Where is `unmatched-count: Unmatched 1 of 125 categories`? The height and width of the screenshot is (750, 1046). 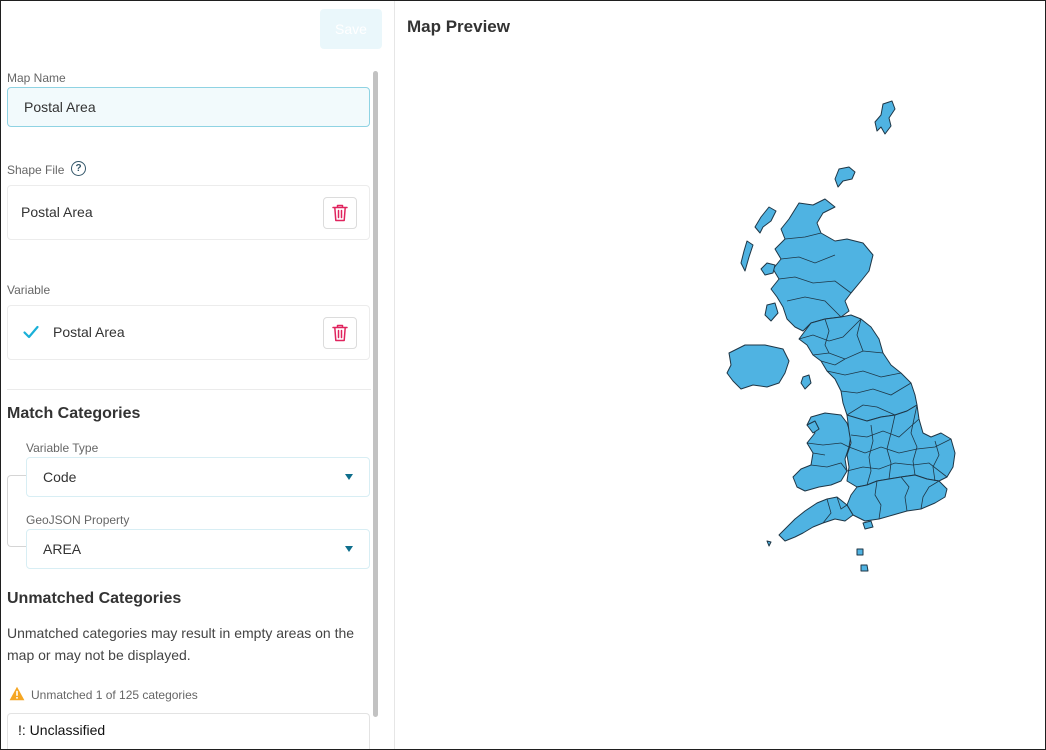 unmatched-count: Unmatched 1 of 125 categories is located at coordinates (114, 695).